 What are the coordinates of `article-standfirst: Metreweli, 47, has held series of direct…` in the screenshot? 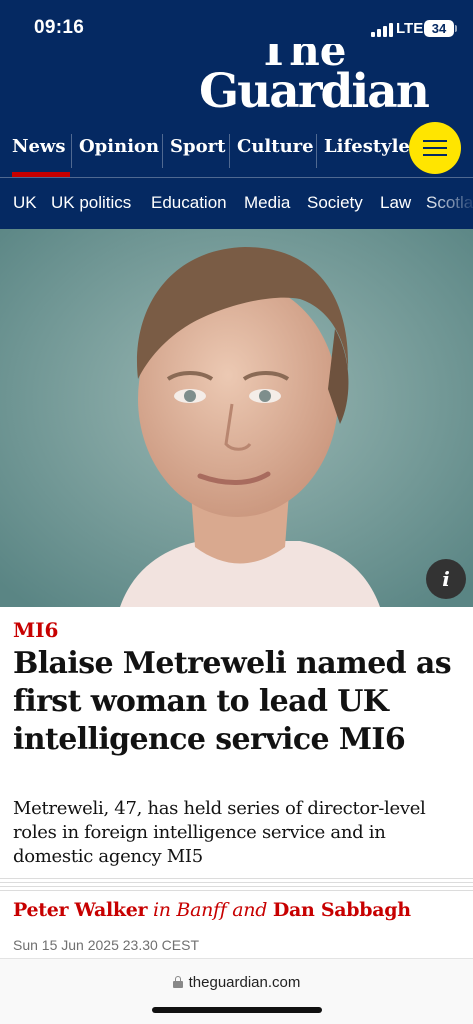 It's located at (238, 833).